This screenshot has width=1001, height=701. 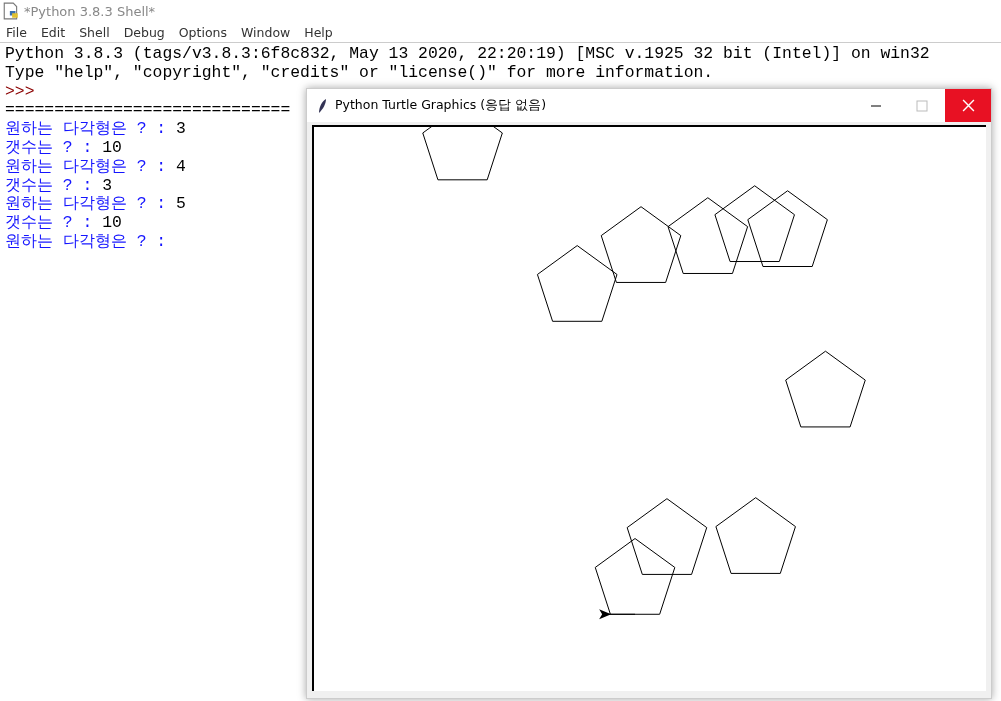 What do you see at coordinates (266, 32) in the screenshot?
I see `menu-item: Window` at bounding box center [266, 32].